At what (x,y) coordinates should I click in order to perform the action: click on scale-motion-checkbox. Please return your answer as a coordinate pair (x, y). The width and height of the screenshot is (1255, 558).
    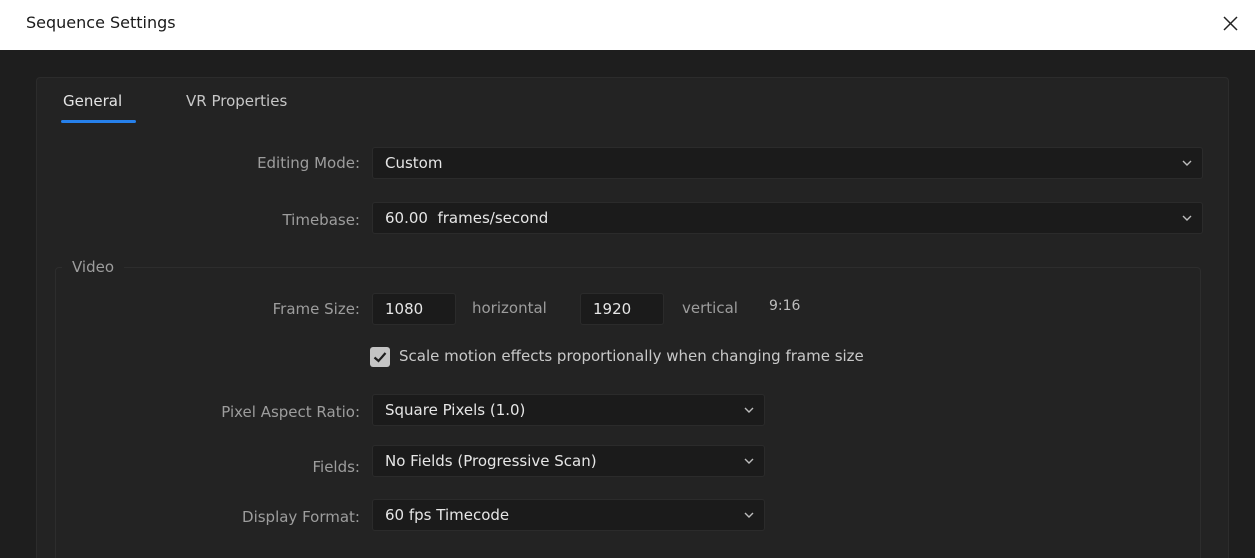
    Looking at the image, I should click on (380, 357).